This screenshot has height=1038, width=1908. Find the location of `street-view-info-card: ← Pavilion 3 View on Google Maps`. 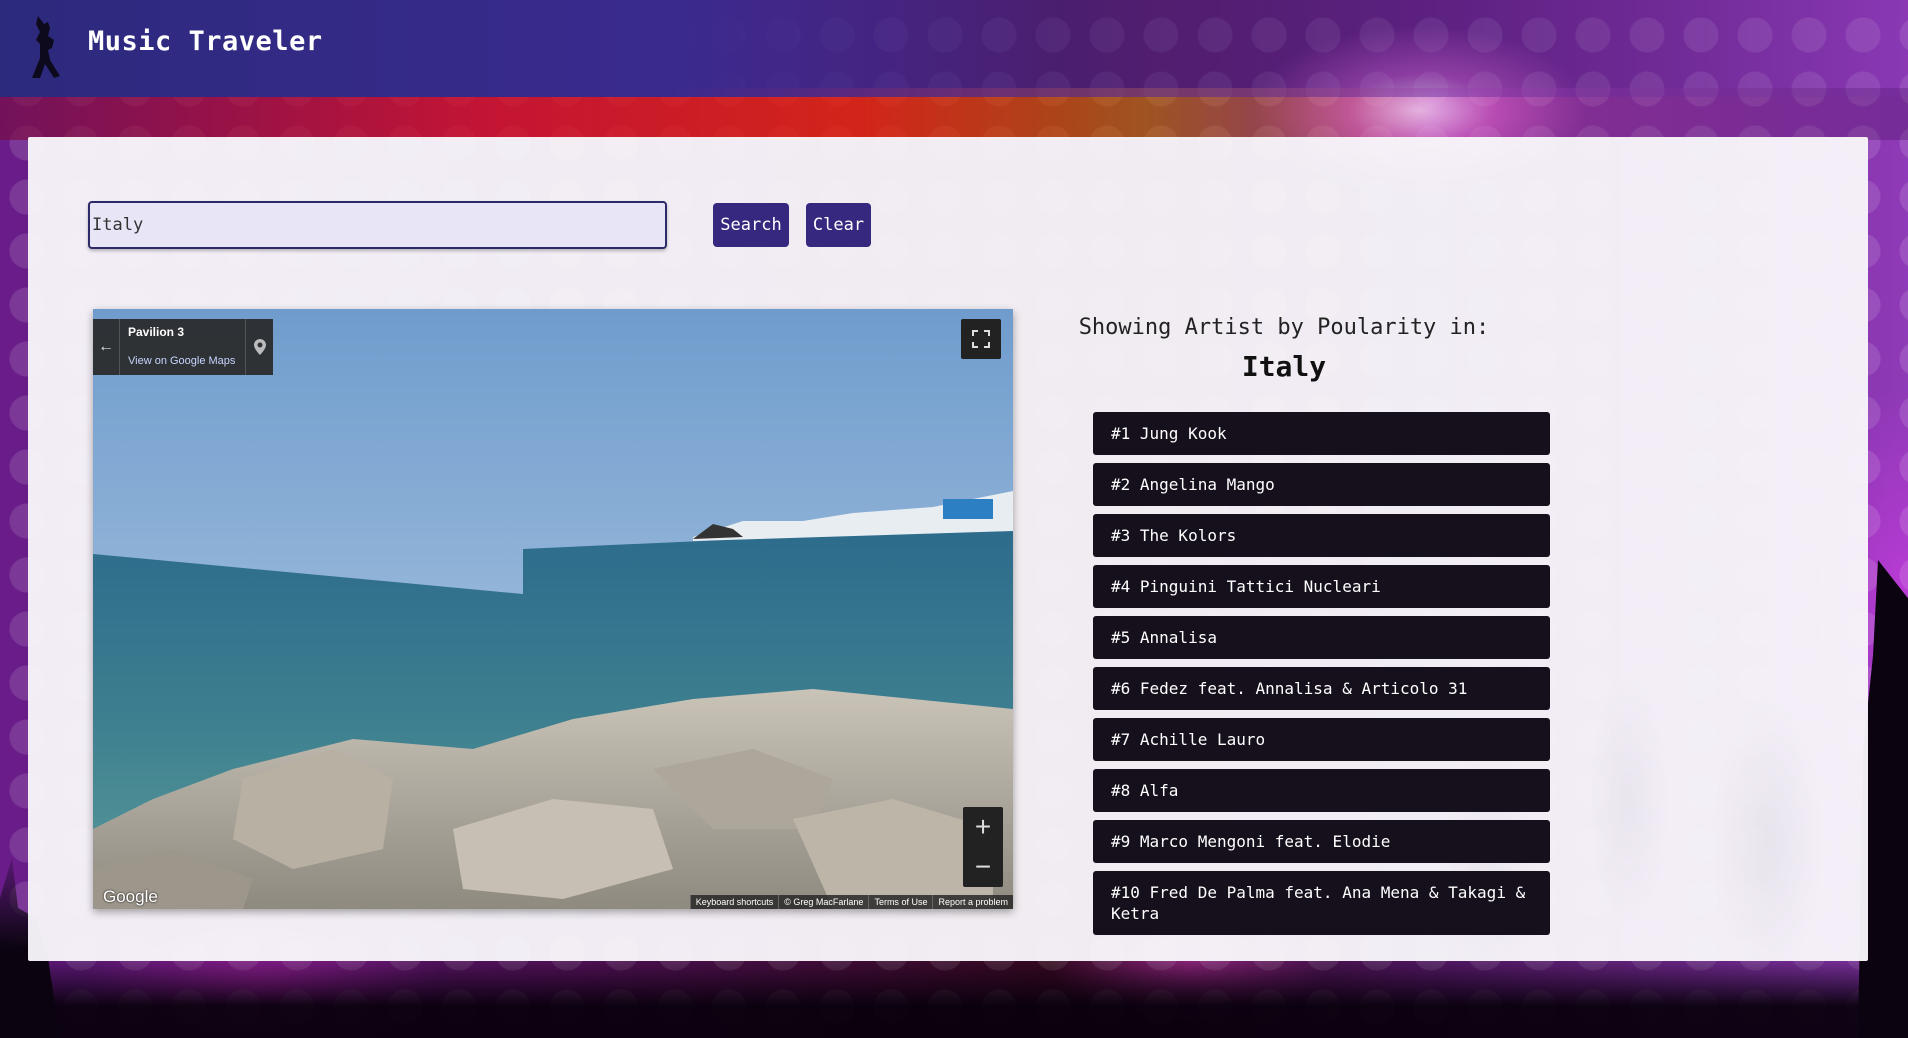

street-view-info-card: ← Pavilion 3 View on Google Maps is located at coordinates (183, 347).